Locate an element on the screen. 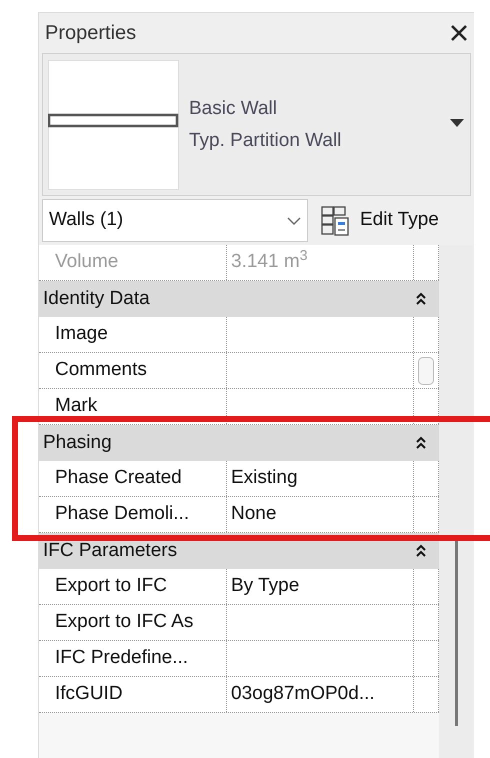  dropdown-arrow-icon is located at coordinates (457, 122).